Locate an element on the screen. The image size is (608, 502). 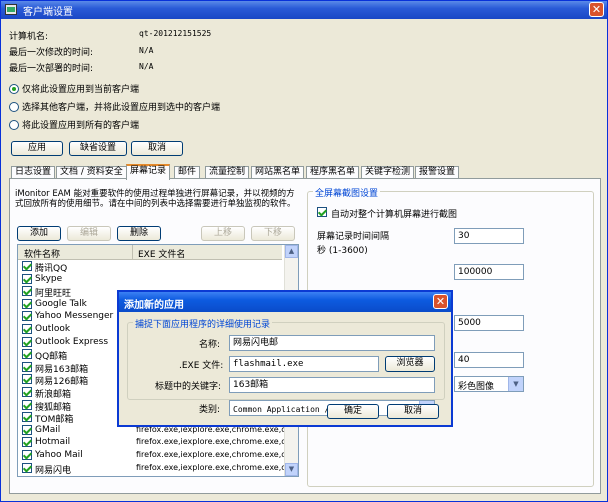
dialog-ok-button: 确定 is located at coordinates (353, 411).